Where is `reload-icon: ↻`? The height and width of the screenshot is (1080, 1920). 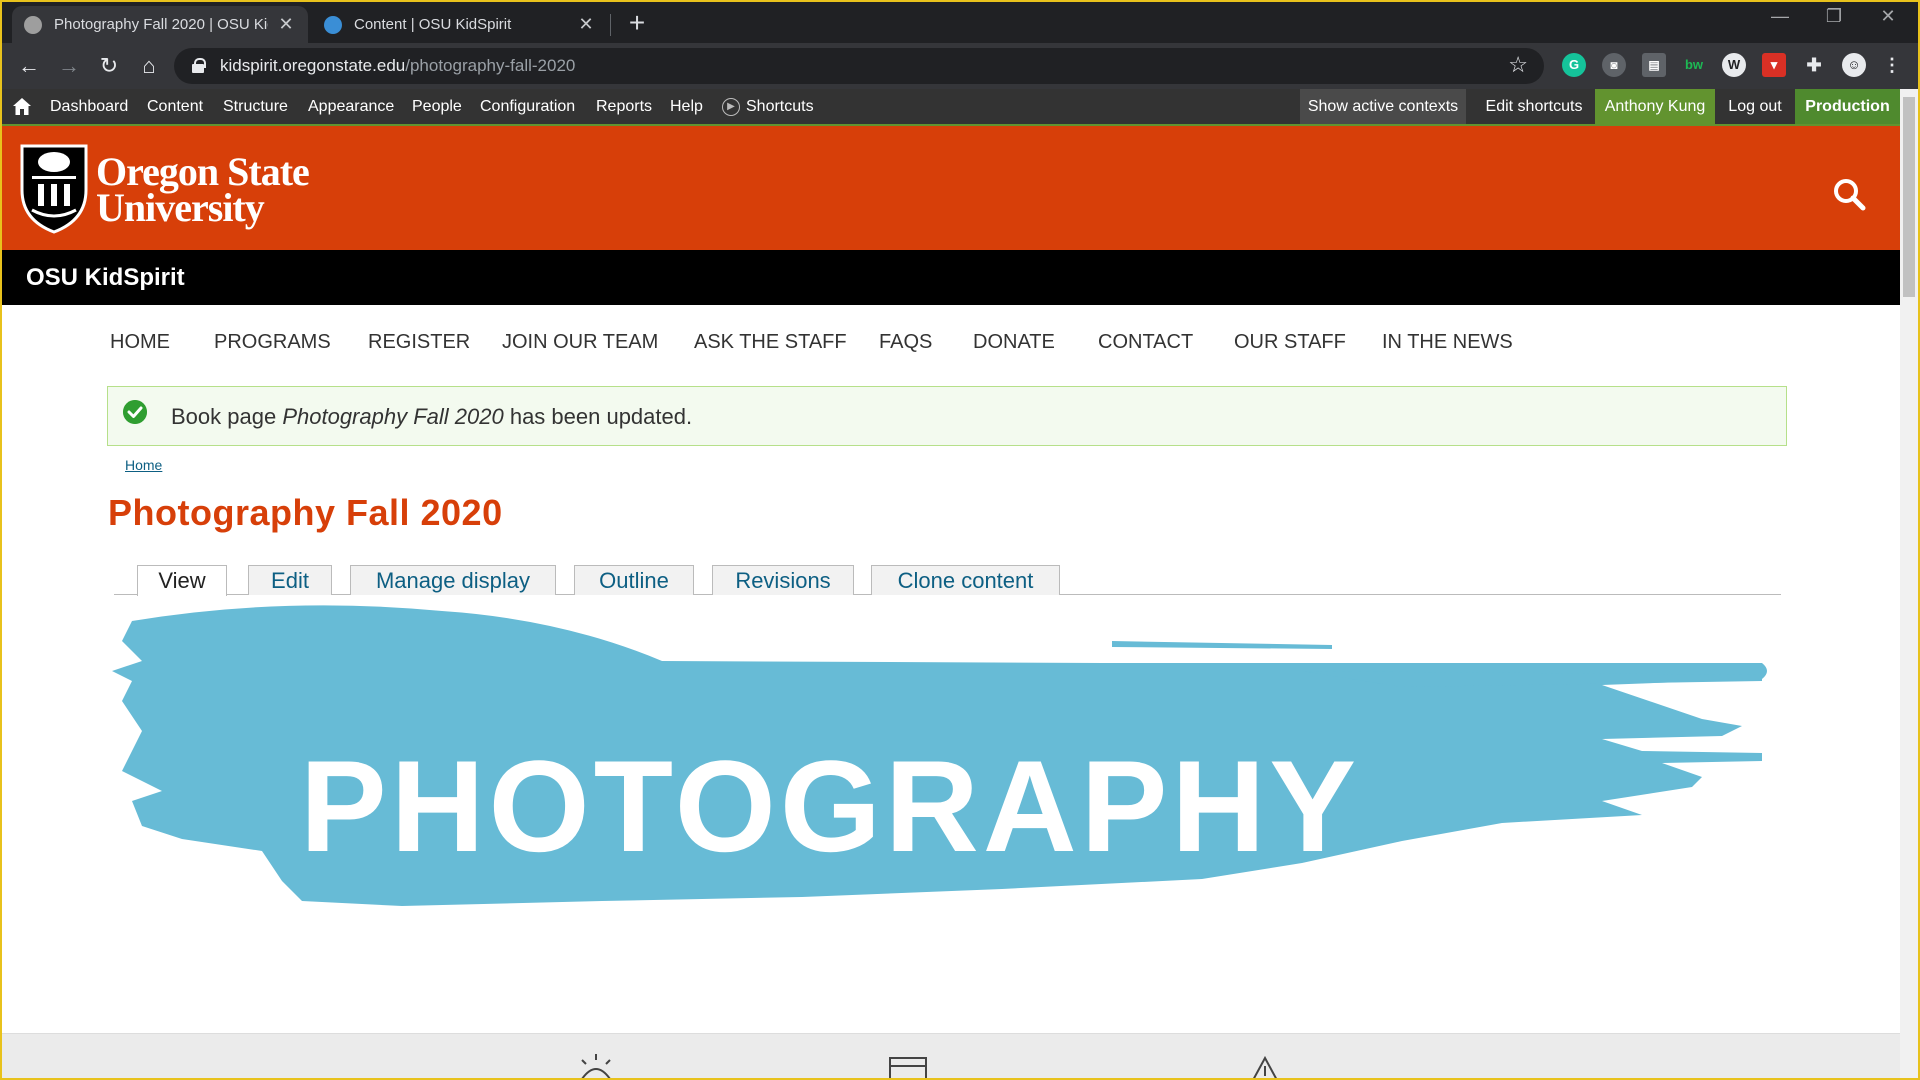 reload-icon: ↻ is located at coordinates (109, 66).